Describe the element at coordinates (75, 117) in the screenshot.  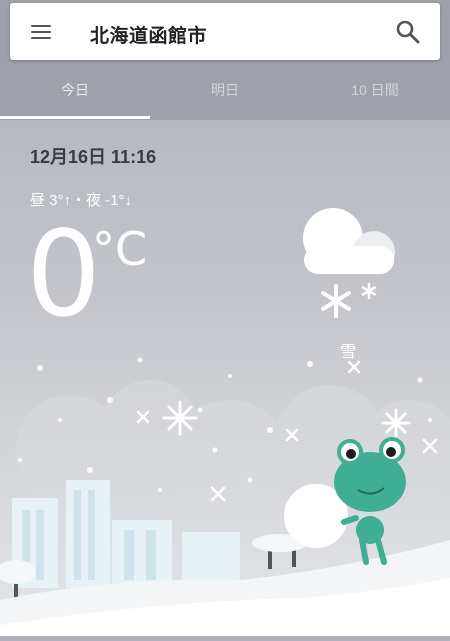
I see `tab-indicator` at that location.